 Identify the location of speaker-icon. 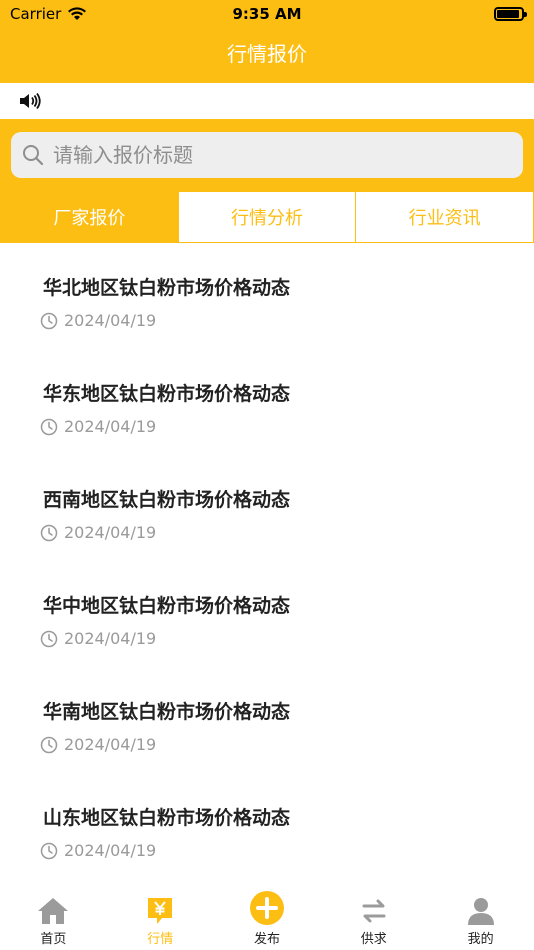
(30, 101).